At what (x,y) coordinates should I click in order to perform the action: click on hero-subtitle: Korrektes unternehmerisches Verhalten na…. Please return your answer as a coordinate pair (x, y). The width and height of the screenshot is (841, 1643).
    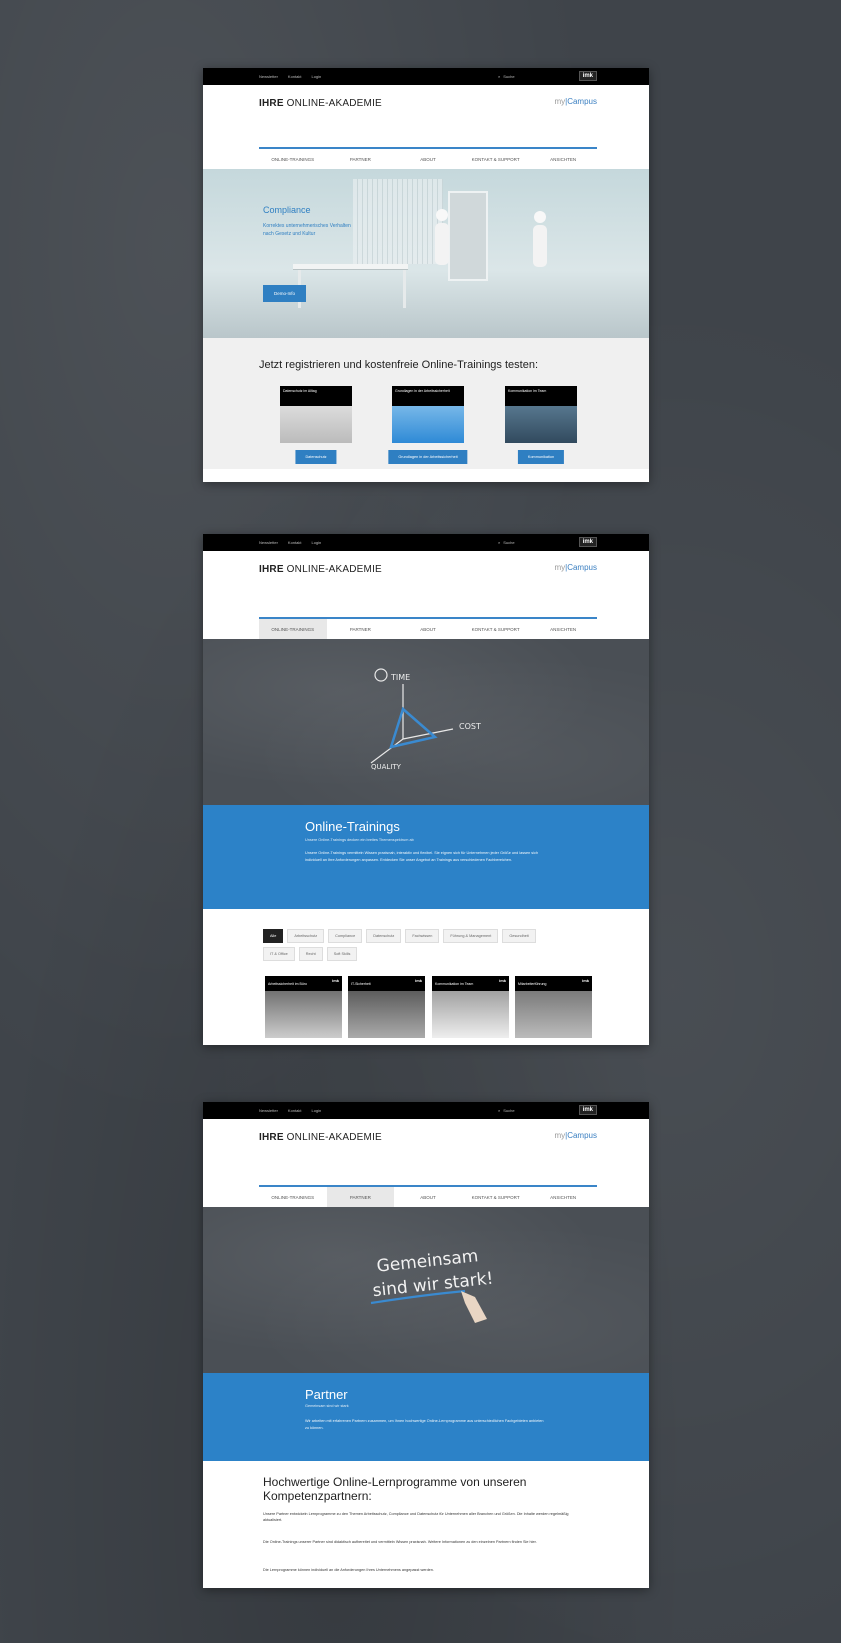
    Looking at the image, I should click on (307, 230).